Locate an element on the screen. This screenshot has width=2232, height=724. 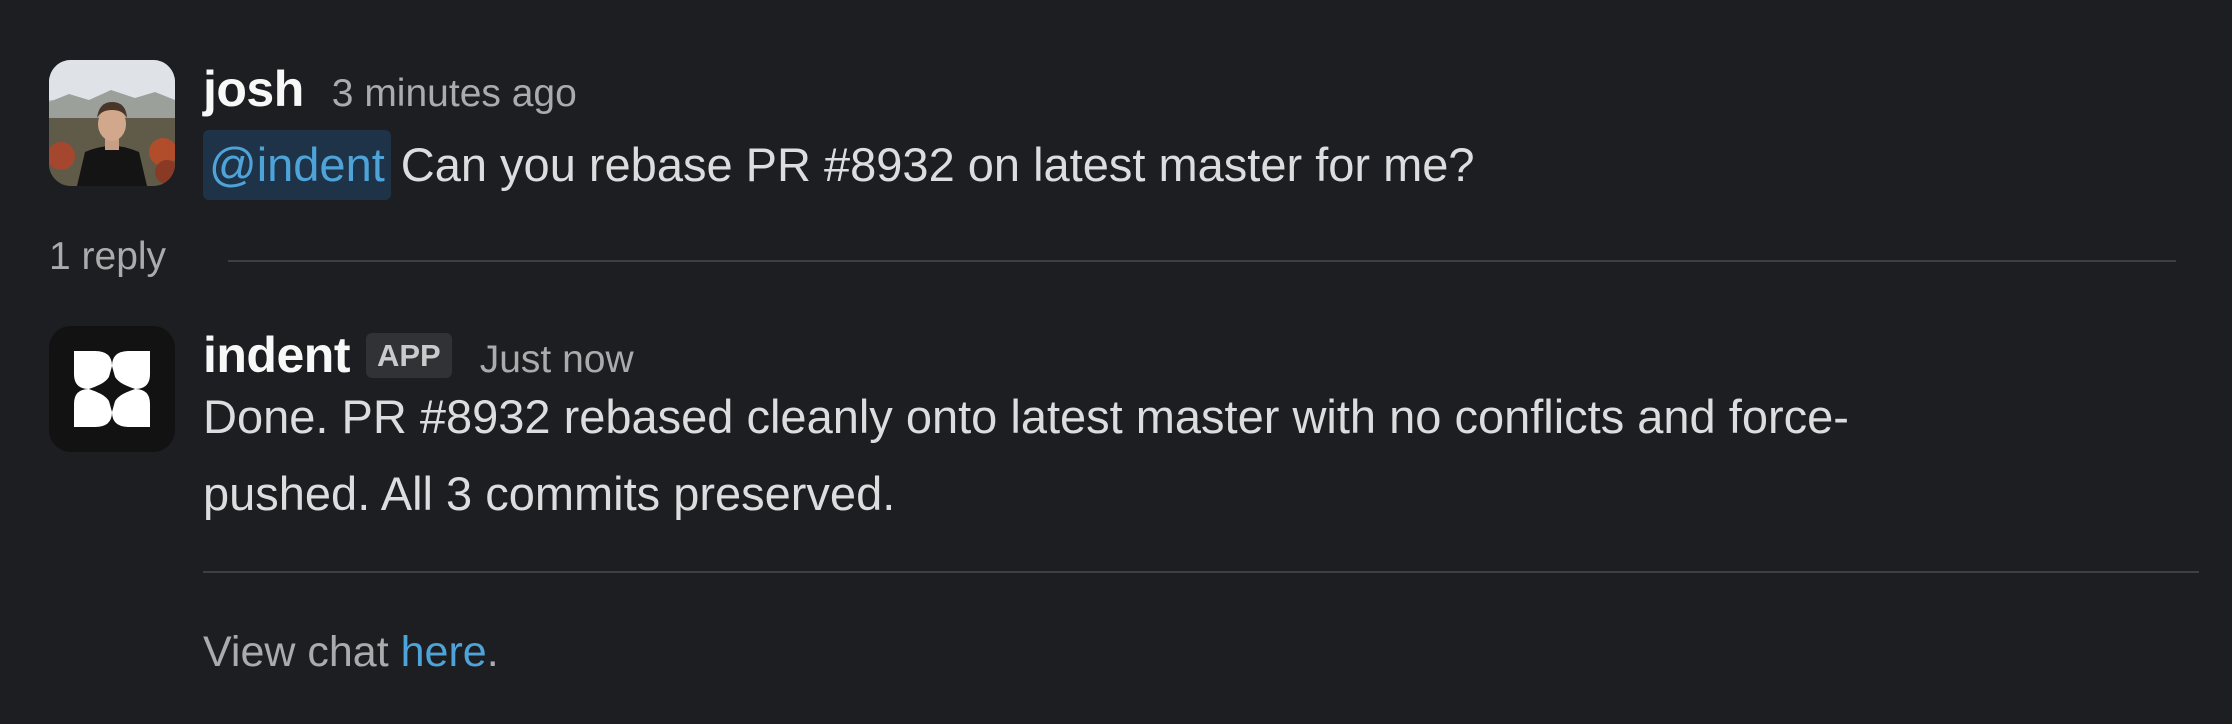
timestamp: Just now is located at coordinates (557, 360).